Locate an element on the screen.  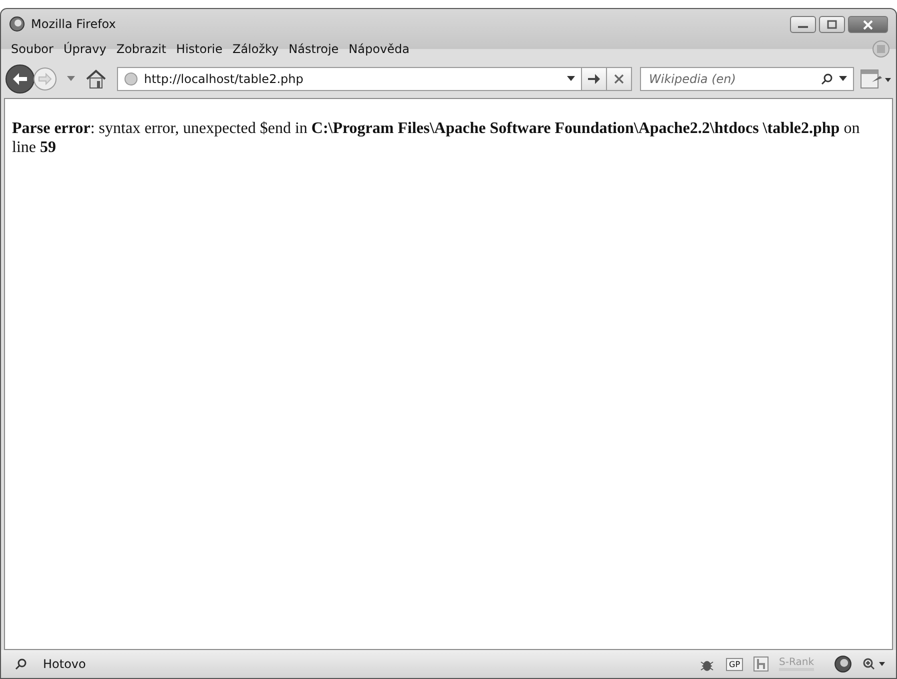
menu-item: Zobrazit is located at coordinates (141, 49).